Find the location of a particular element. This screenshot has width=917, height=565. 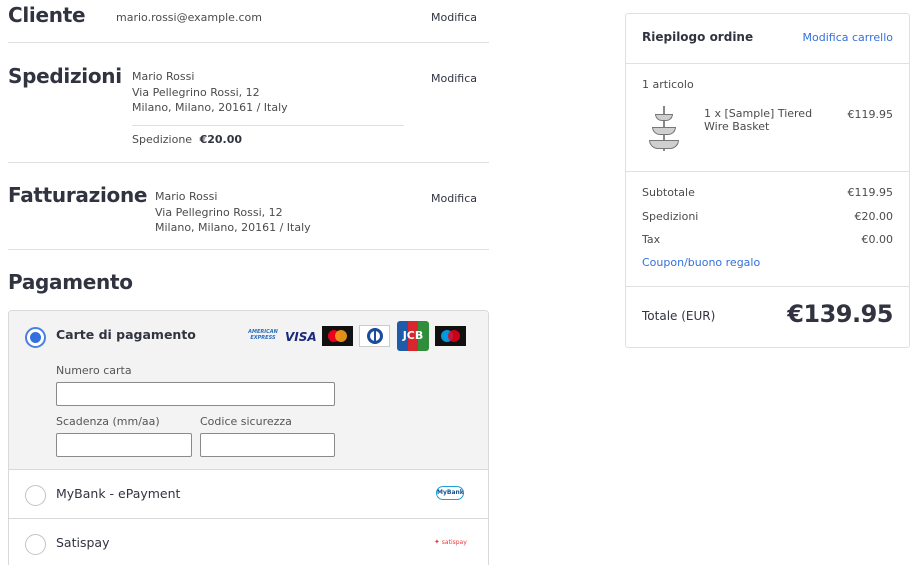

jcb-icon-text: JCB is located at coordinates (413, 335).